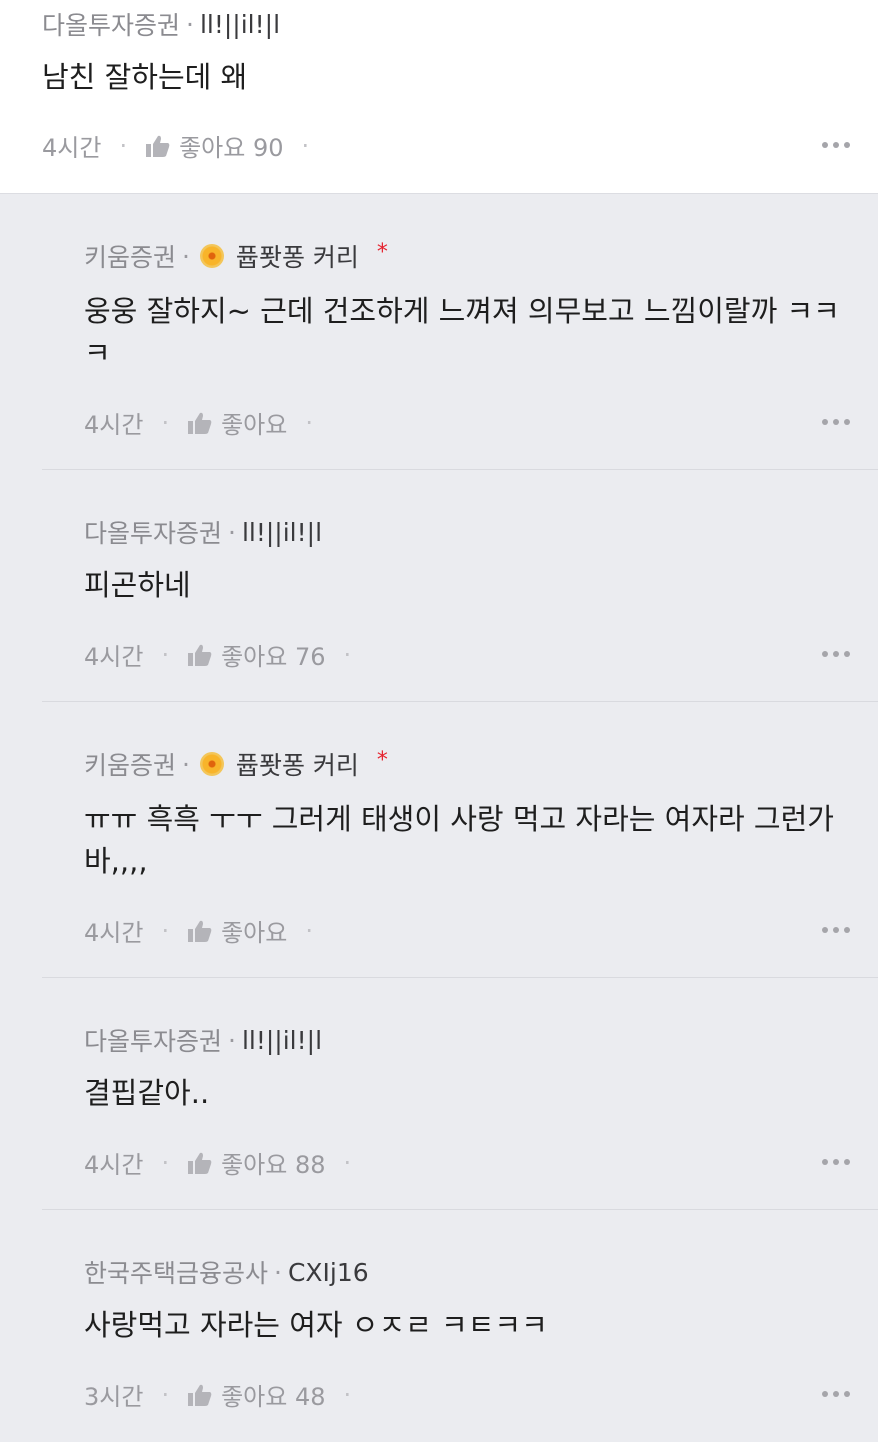 The image size is (878, 1442). Describe the element at coordinates (176, 1272) in the screenshot. I see `company-name: 한국주택금융공사` at that location.